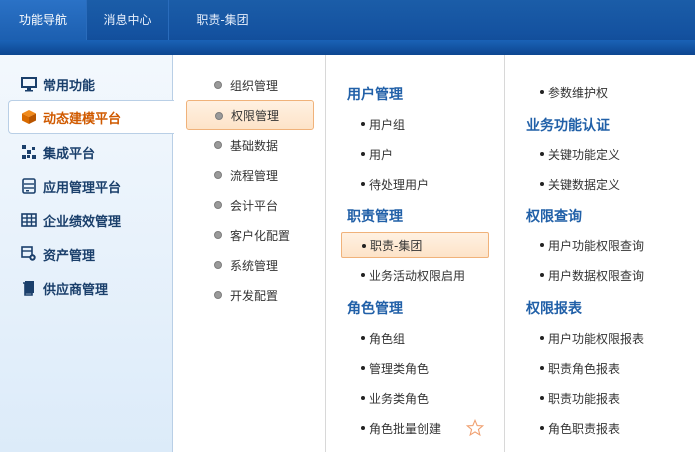  Describe the element at coordinates (596, 338) in the screenshot. I see `link-label: 用户功能权限报表` at that location.